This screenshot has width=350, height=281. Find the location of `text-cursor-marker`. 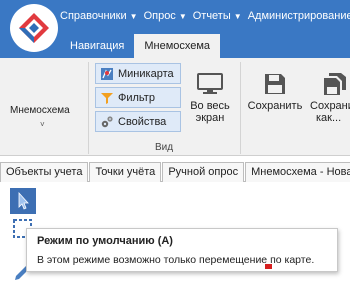

text-cursor-marker is located at coordinates (268, 266).